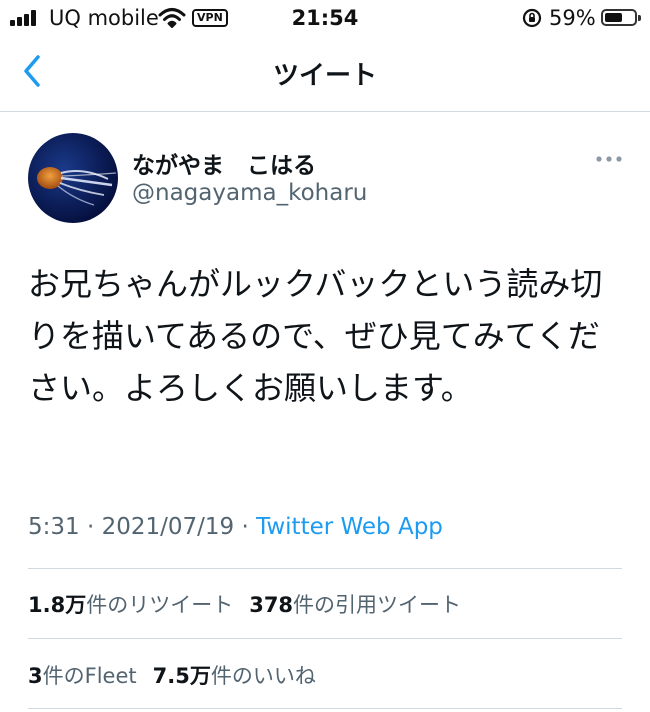  I want to click on quotes-count: 378, so click(271, 605).